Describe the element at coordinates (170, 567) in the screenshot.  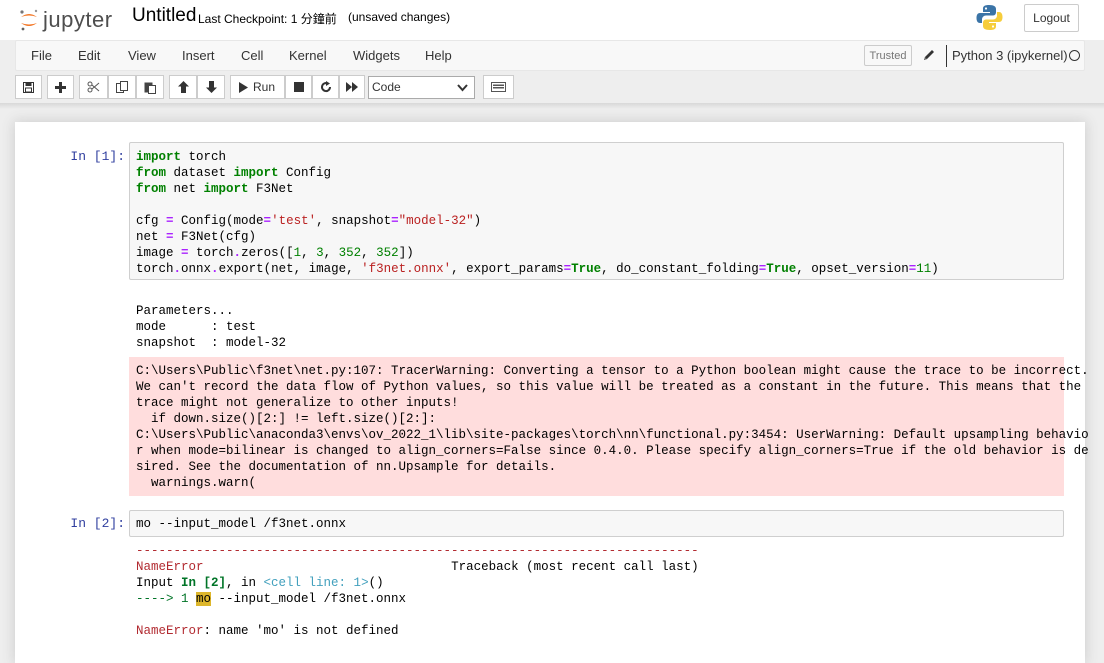
I see `traceback-error-name: NameError` at that location.